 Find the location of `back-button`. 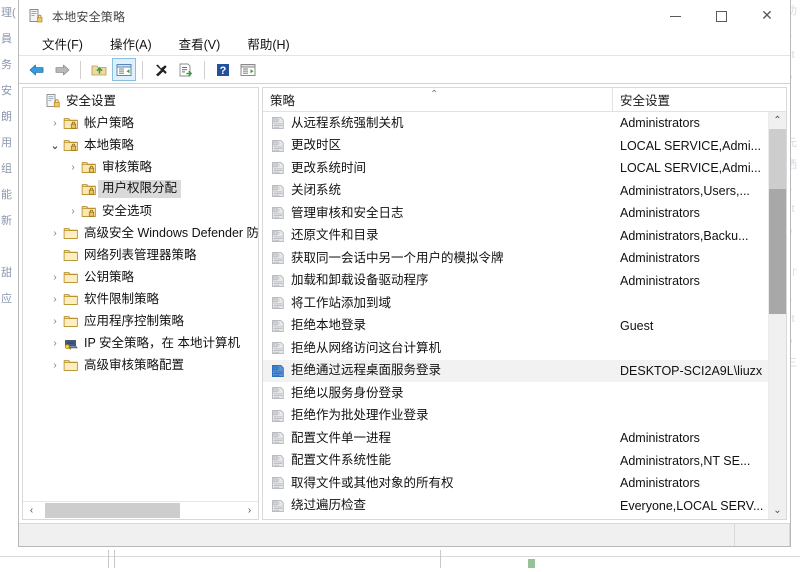

back-button is located at coordinates (37, 69).